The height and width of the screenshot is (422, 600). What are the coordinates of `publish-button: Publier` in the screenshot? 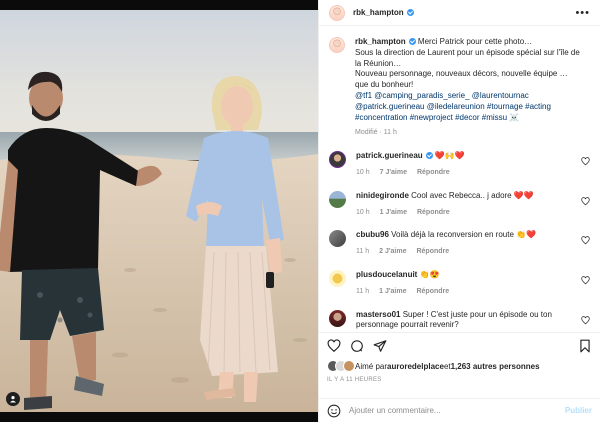 It's located at (578, 410).